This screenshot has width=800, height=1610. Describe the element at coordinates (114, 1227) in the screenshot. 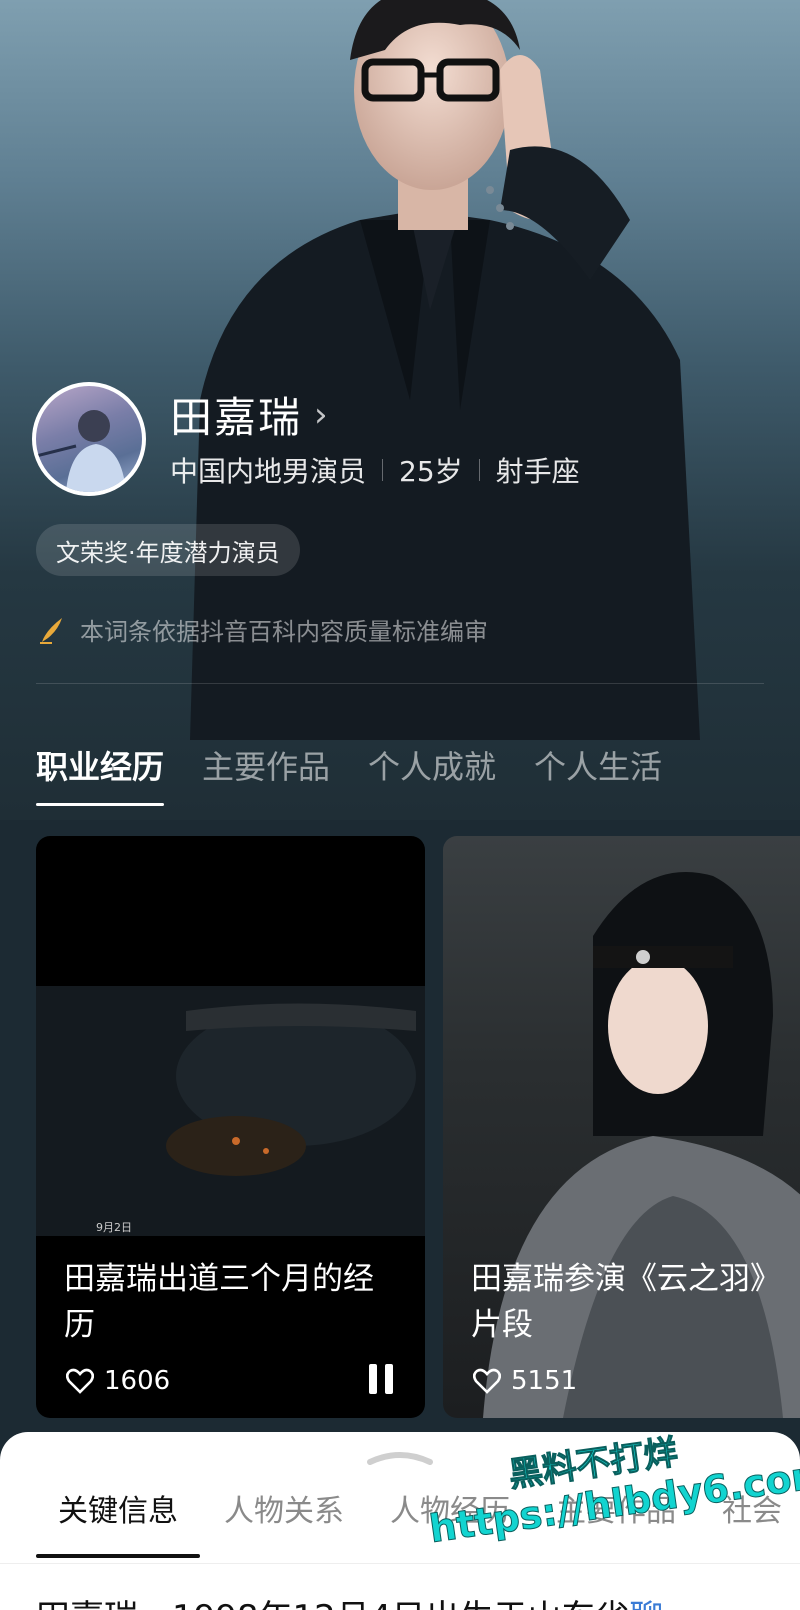

I see `video-overlay-date: 9月2日` at that location.